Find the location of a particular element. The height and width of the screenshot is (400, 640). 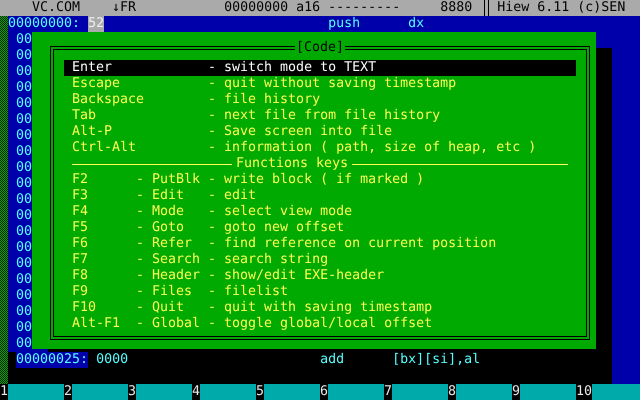

app-title: Hiew 6.11 (c)SEN is located at coordinates (561, 8).